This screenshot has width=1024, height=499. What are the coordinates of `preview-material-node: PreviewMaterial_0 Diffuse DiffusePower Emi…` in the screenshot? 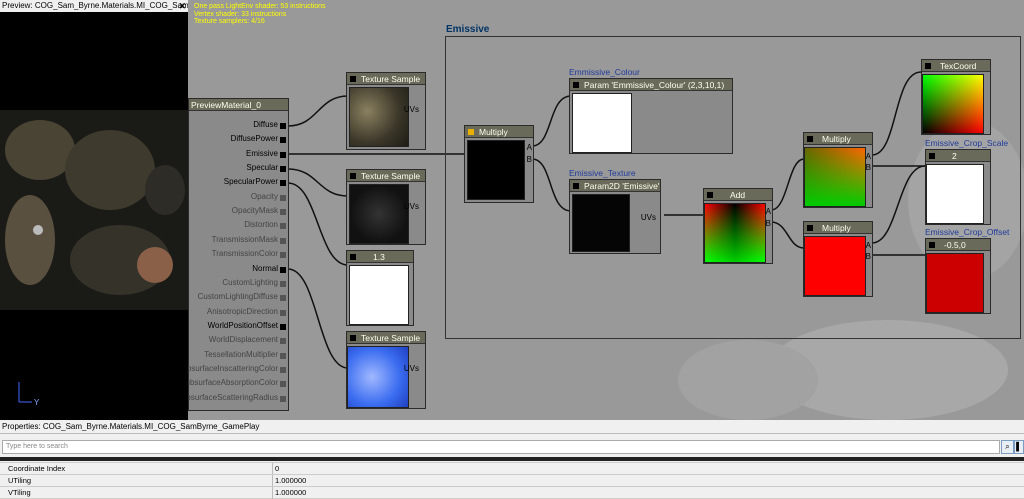 It's located at (238, 254).